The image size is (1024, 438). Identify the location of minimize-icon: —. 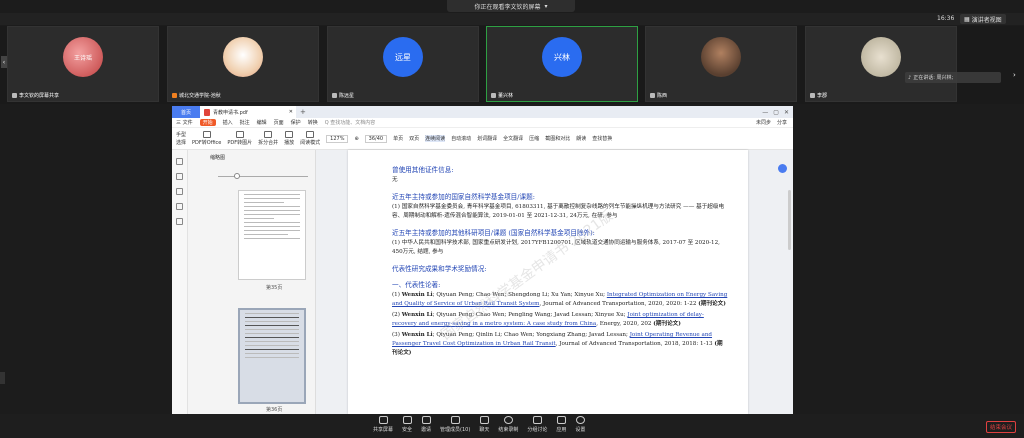
(765, 112).